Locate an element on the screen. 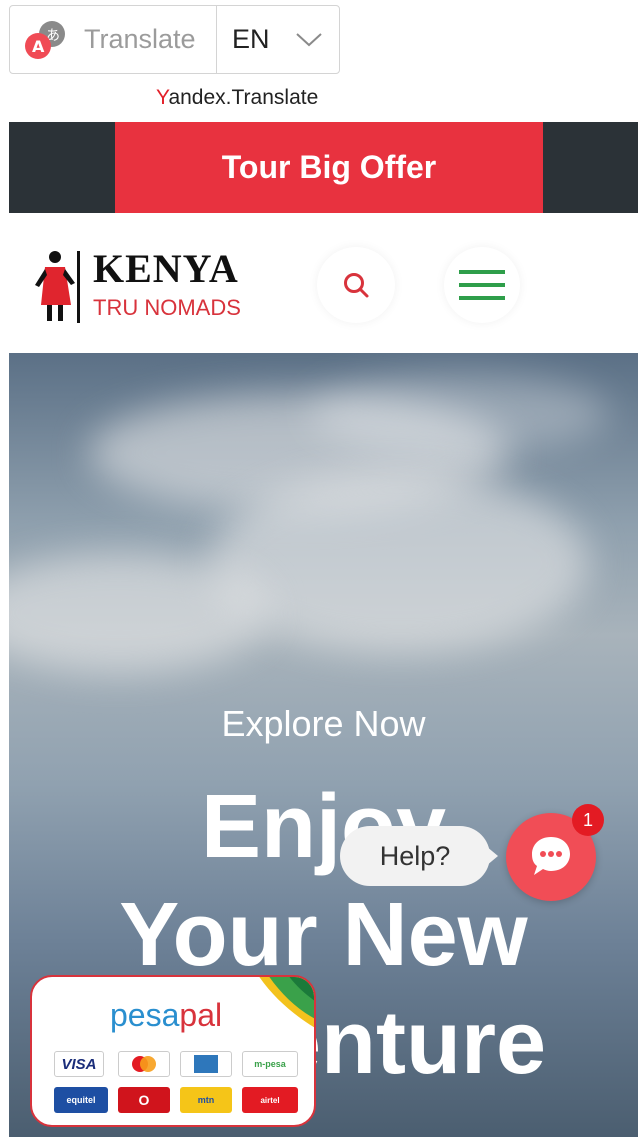 This screenshot has height=1137, width=638. tour-big-offer-button: Tour Big Offer is located at coordinates (329, 167).